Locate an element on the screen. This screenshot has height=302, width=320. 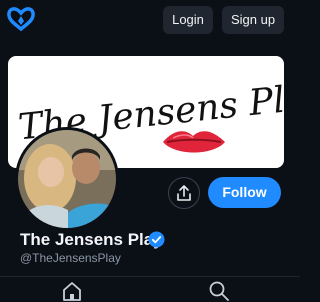
lips-kiss-graphic is located at coordinates (194, 142).